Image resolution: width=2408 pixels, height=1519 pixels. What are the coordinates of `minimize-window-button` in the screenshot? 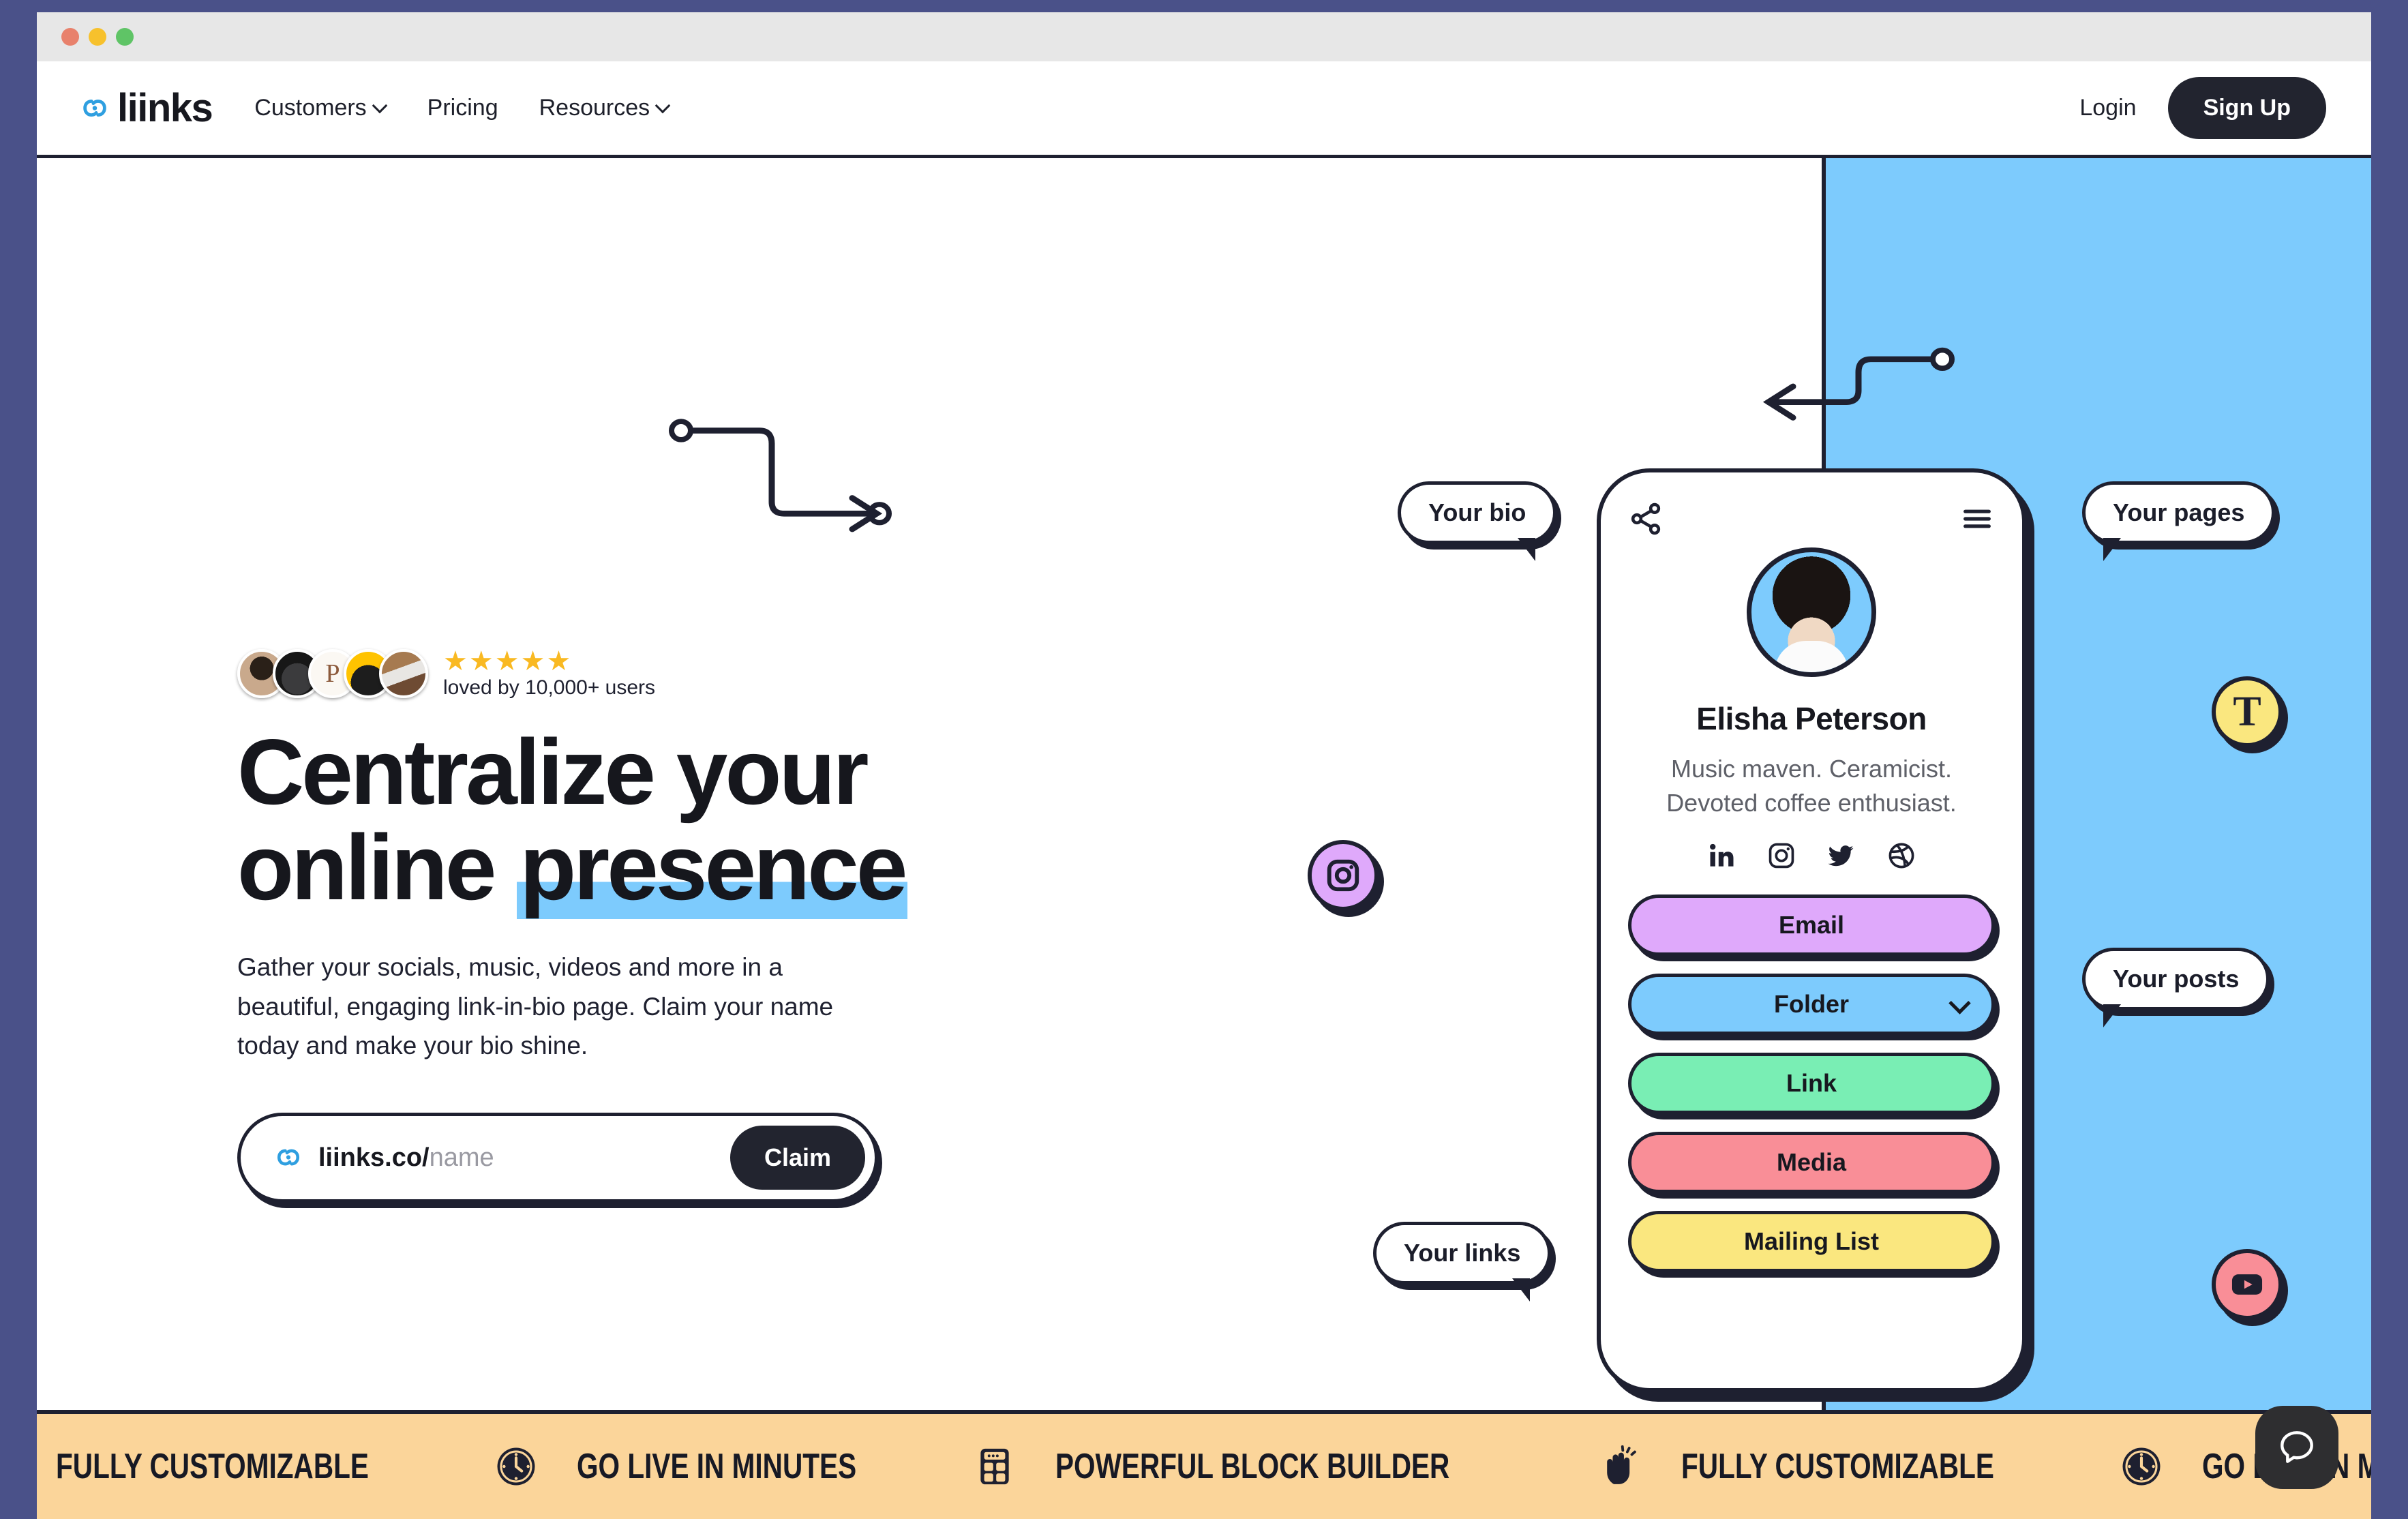 It's located at (97, 37).